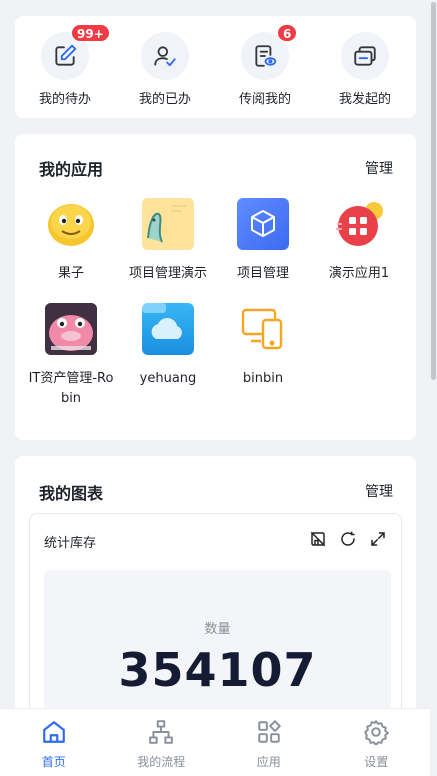 This screenshot has height=776, width=437. What do you see at coordinates (71, 356) in the screenshot?
I see `app-item-it-asset: IT资产管理-Robin` at bounding box center [71, 356].